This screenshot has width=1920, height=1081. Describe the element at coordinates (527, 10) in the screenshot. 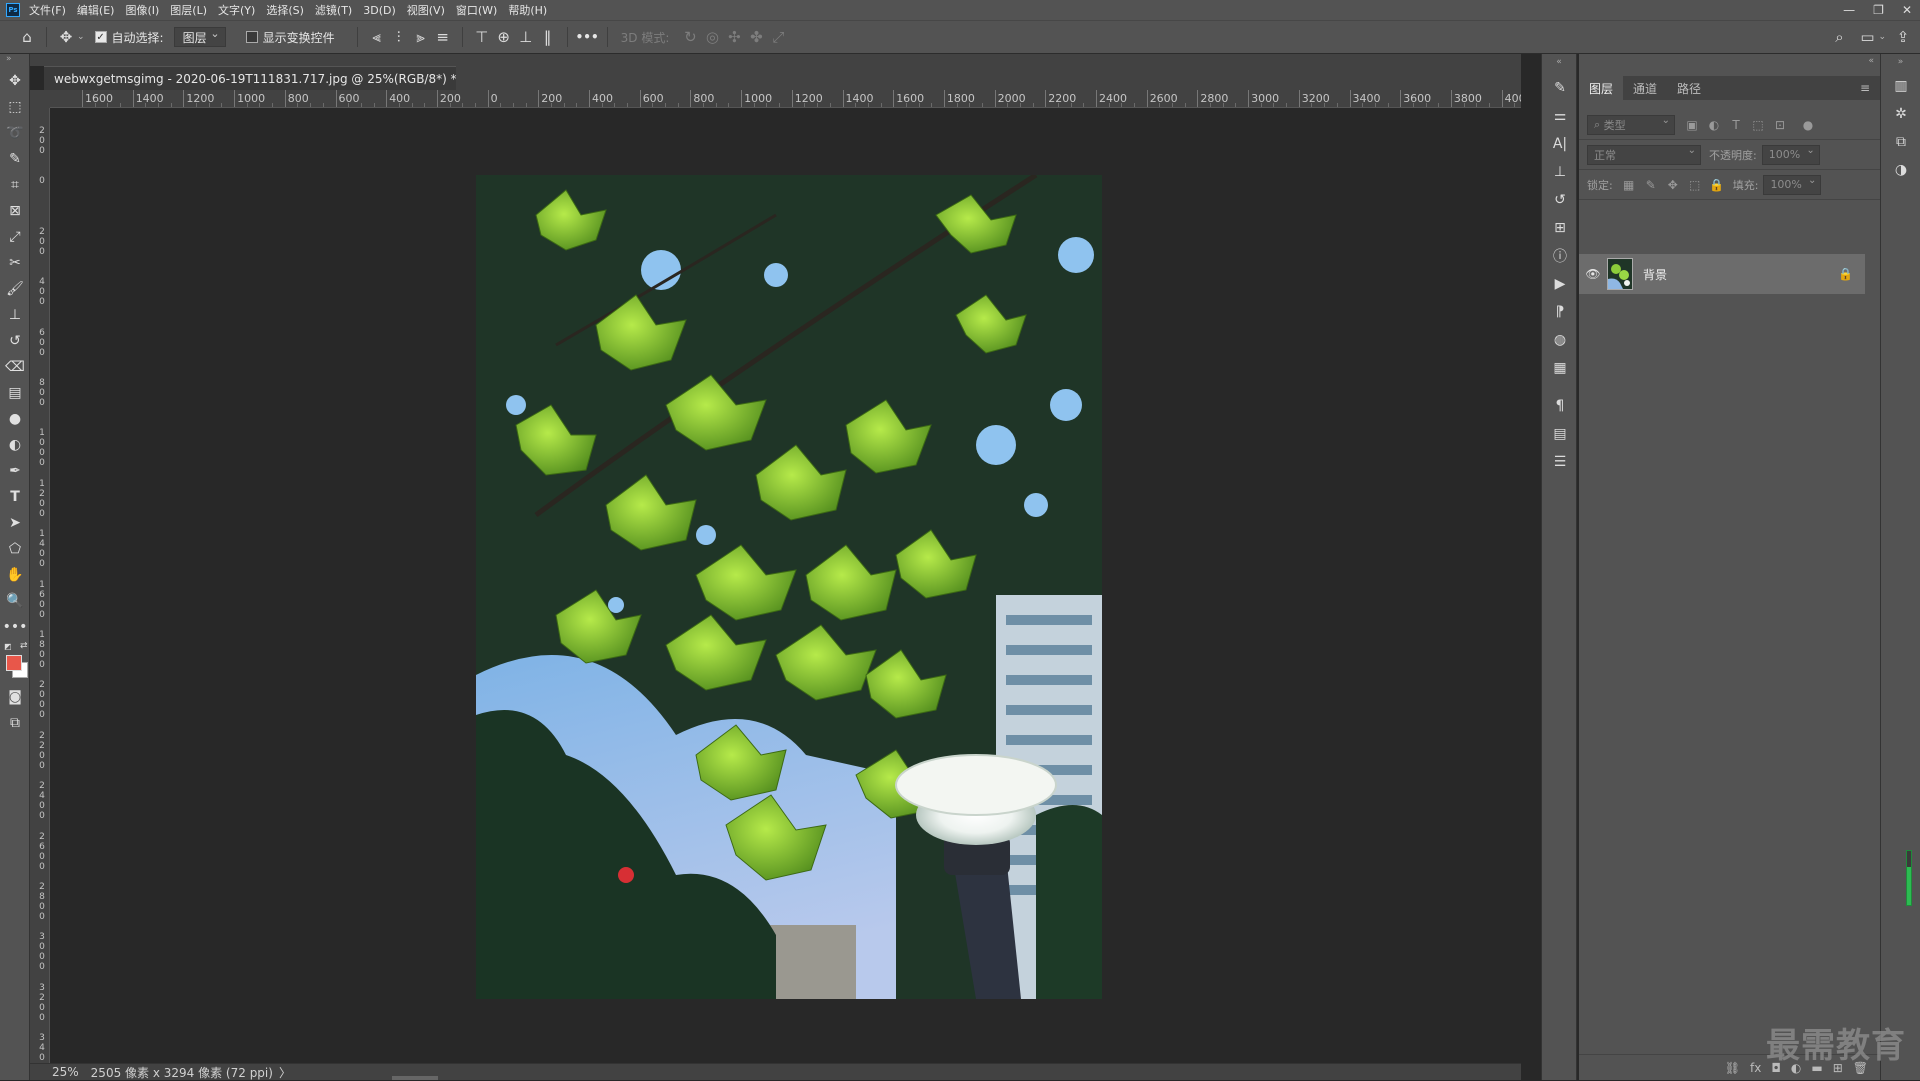

I see `menu-help: 帮助(H)` at that location.